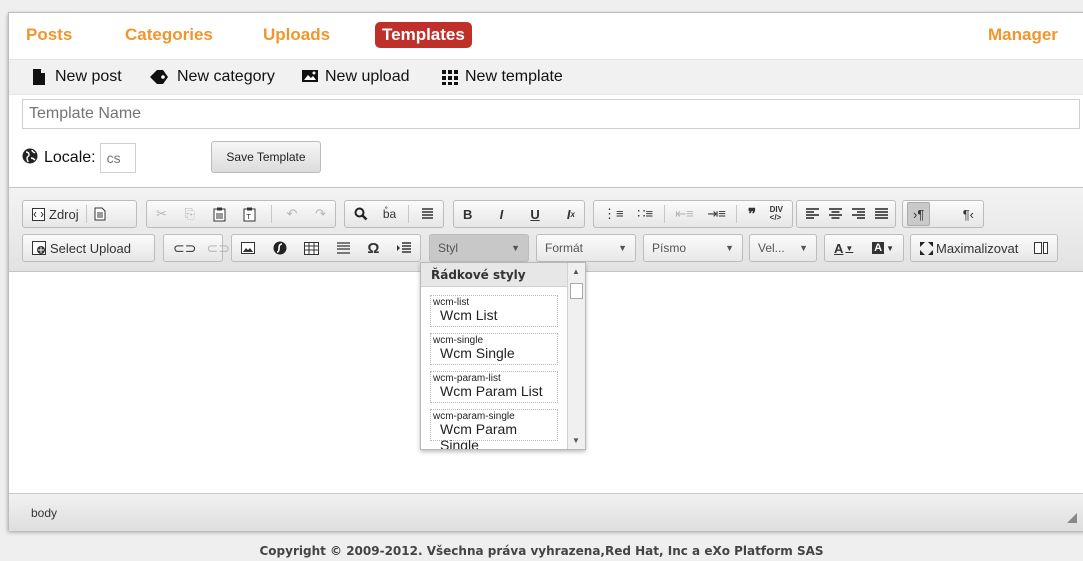 Image resolution: width=1083 pixels, height=561 pixels. What do you see at coordinates (88, 76) in the screenshot?
I see `new-post-label: New post` at bounding box center [88, 76].